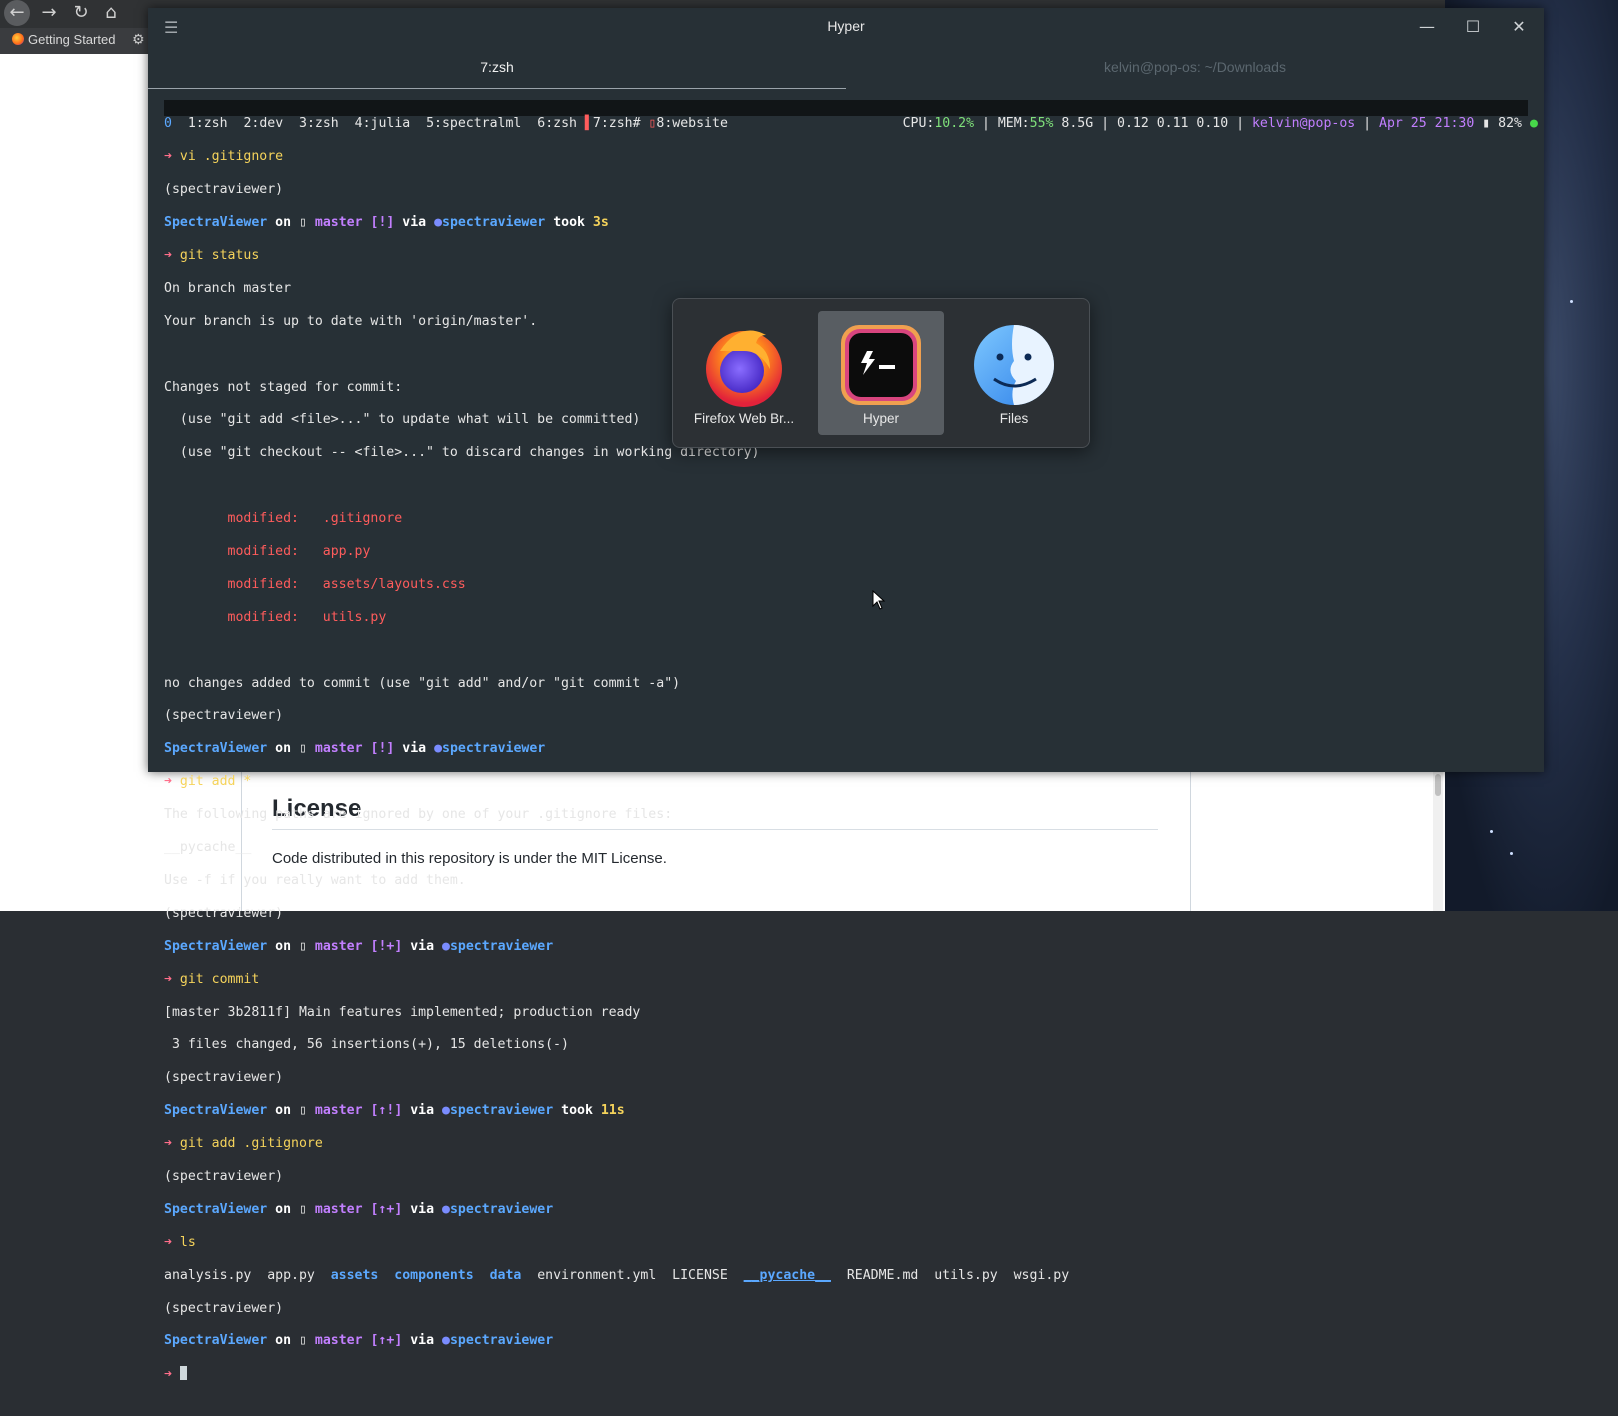 Image resolution: width=1618 pixels, height=1416 pixels. What do you see at coordinates (228, 288) in the screenshot?
I see `terminal-line: On branch master` at bounding box center [228, 288].